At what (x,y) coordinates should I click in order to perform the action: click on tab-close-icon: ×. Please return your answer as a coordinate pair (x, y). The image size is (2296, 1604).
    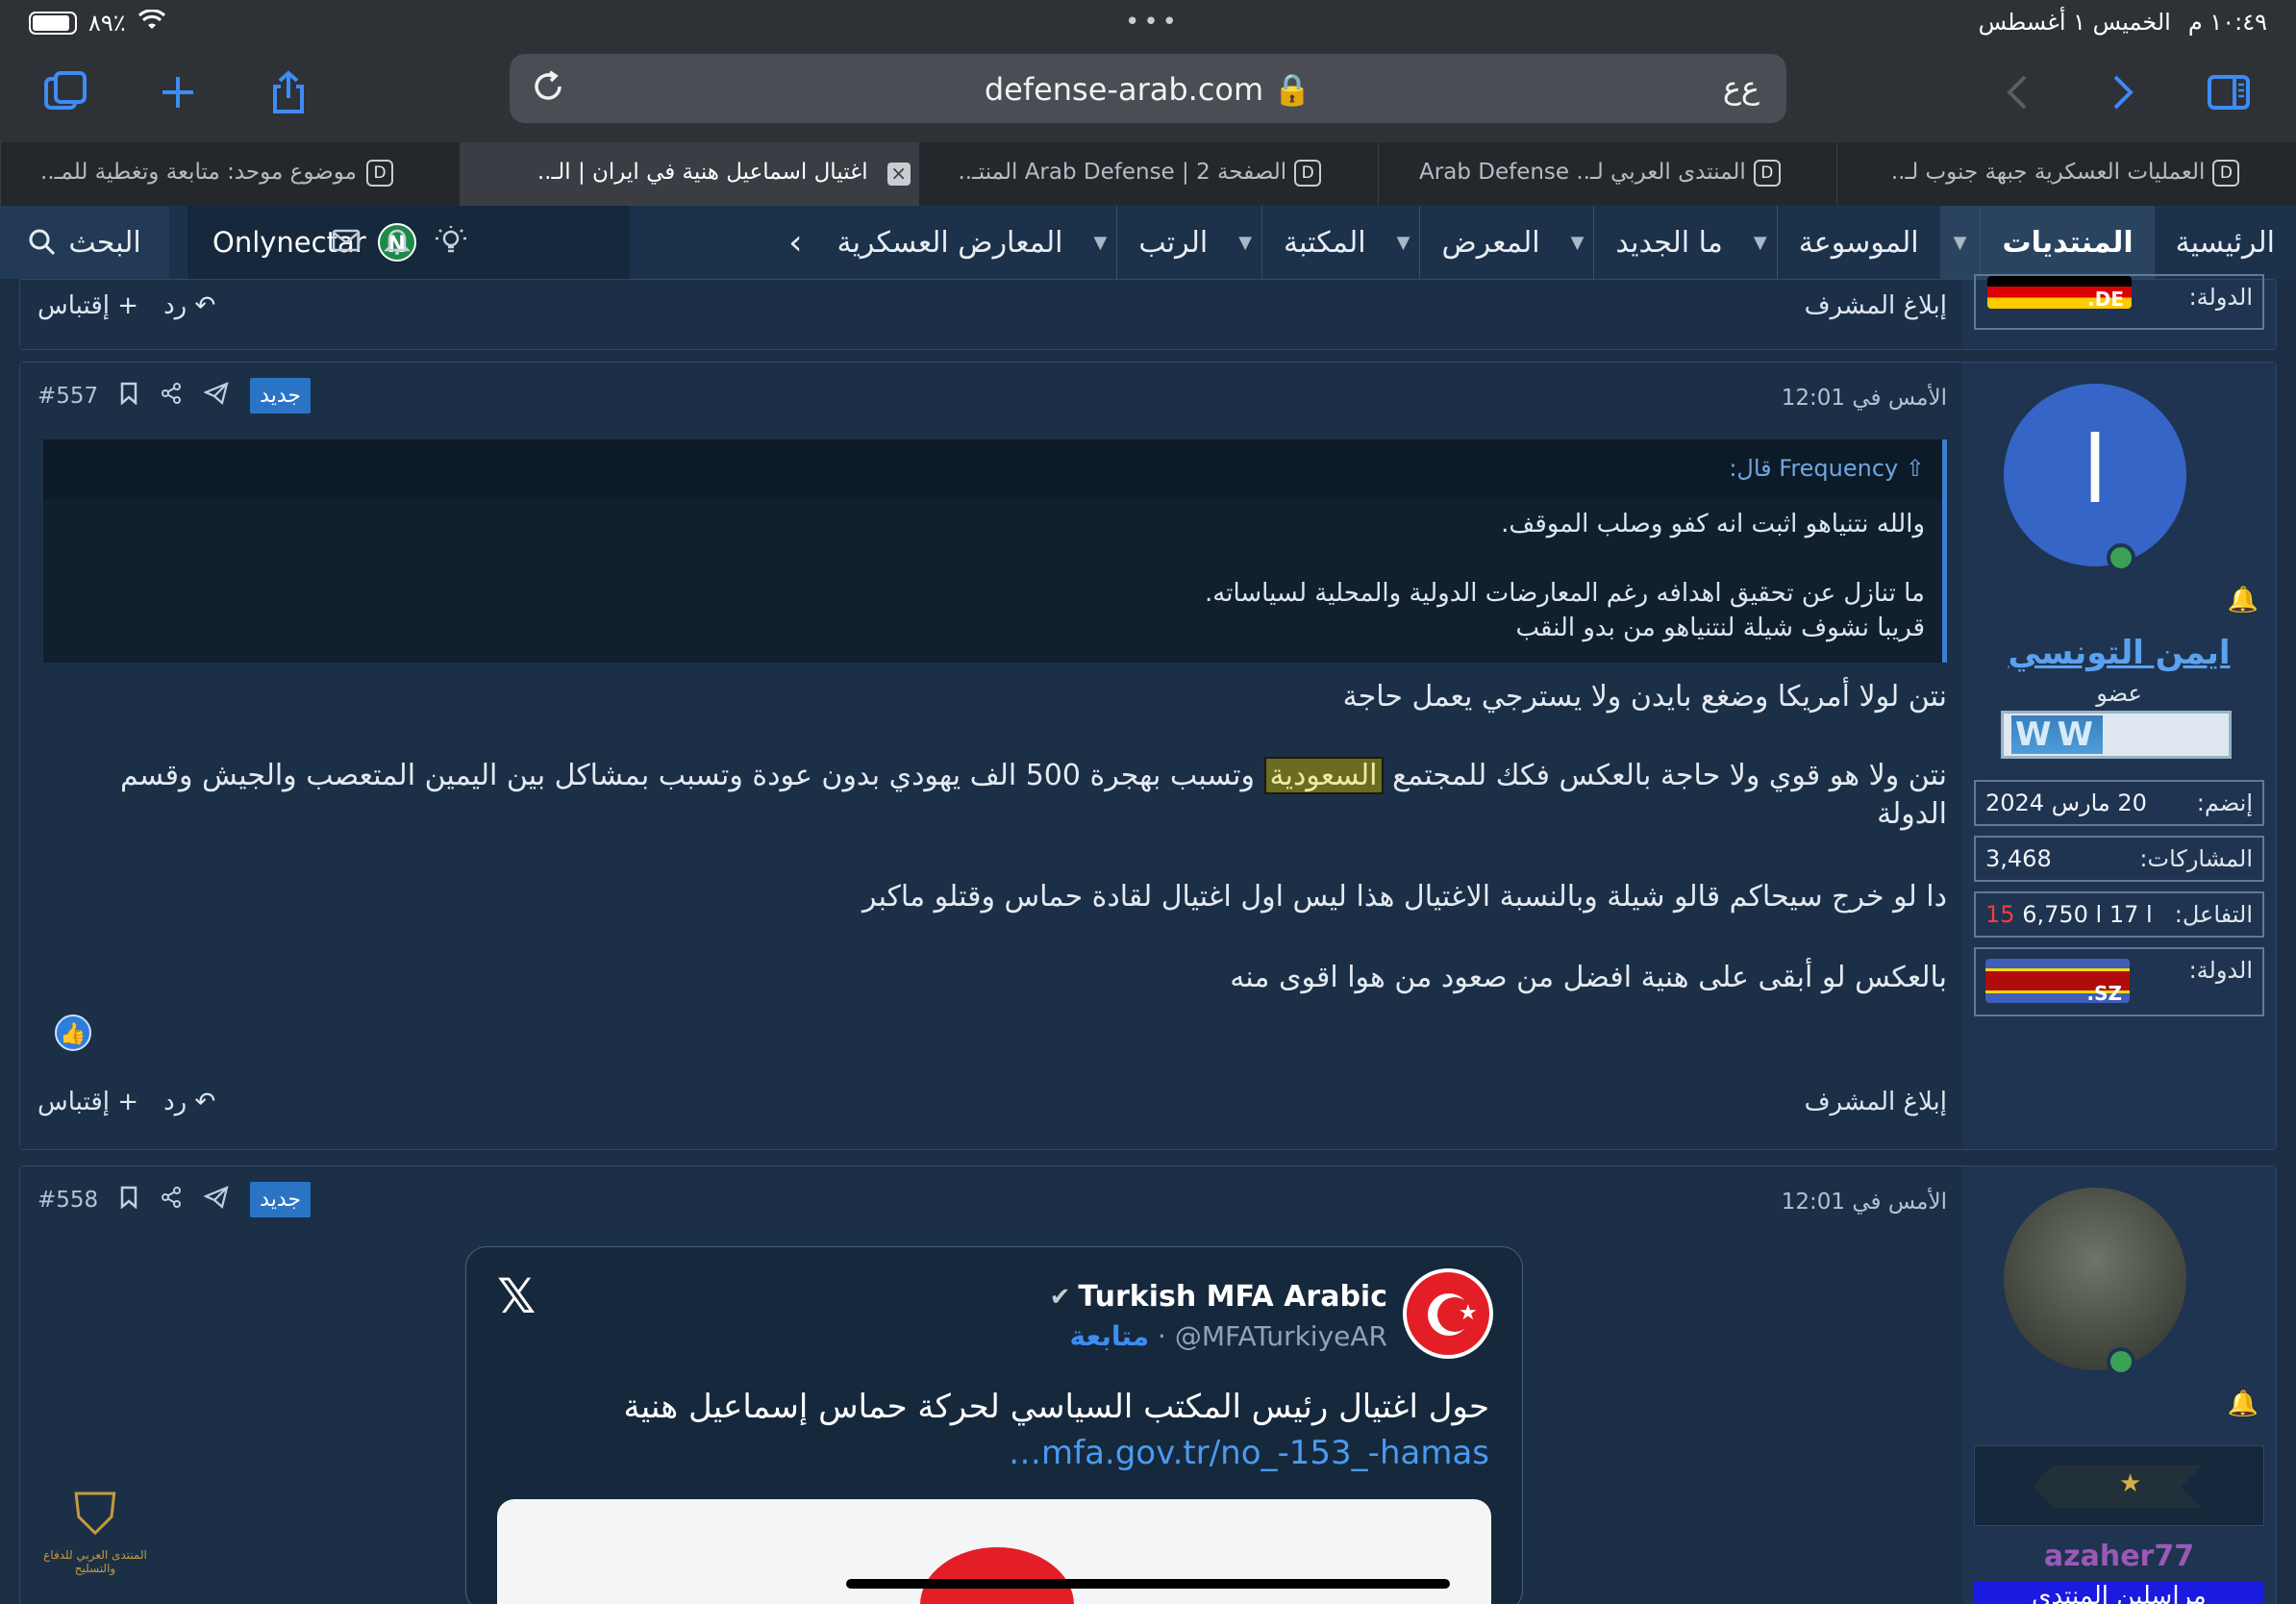
    Looking at the image, I should click on (898, 174).